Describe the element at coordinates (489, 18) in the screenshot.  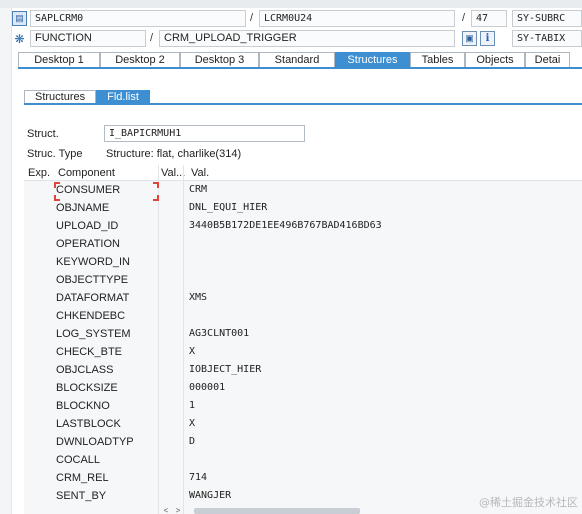
I see `line-number-field: 47` at that location.